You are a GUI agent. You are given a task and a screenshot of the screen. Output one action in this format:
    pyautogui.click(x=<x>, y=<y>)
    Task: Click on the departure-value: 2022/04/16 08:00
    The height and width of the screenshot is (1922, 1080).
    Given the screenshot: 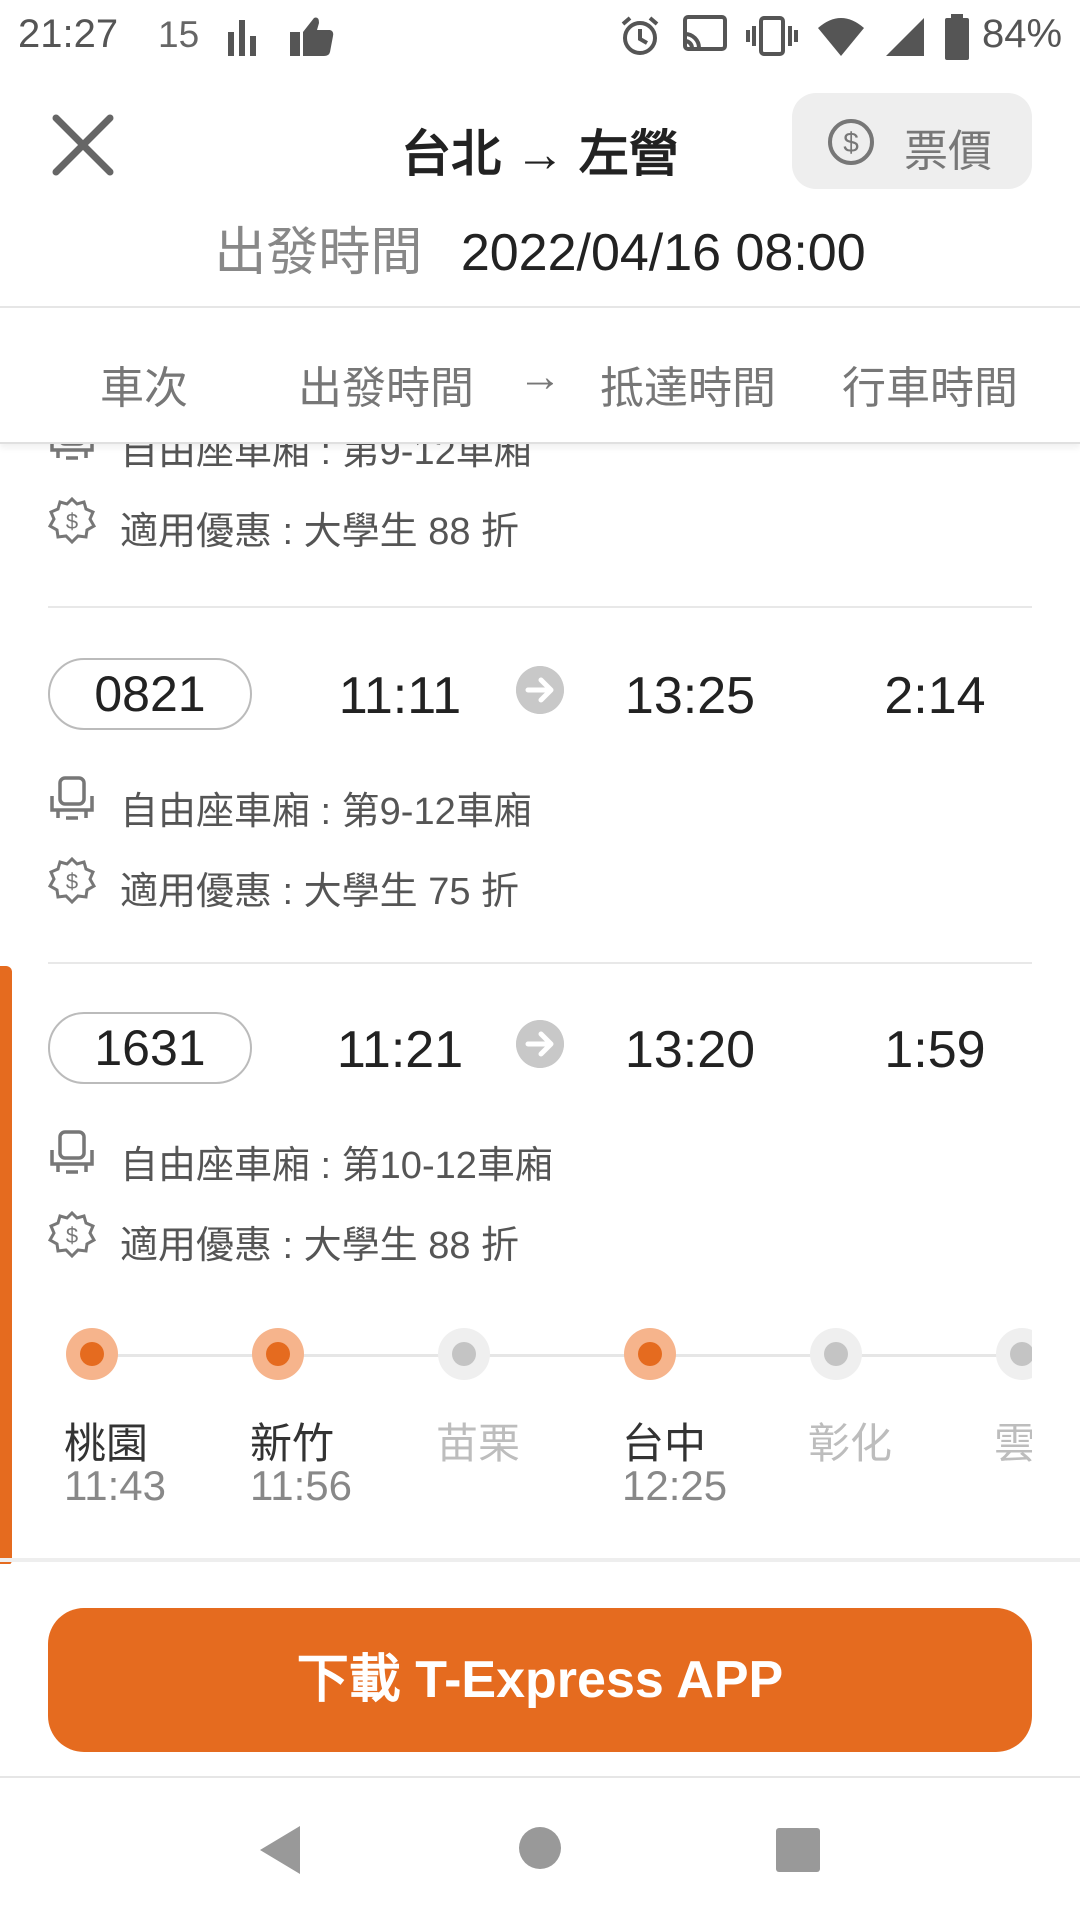 What is the action you would take?
    pyautogui.click(x=663, y=253)
    